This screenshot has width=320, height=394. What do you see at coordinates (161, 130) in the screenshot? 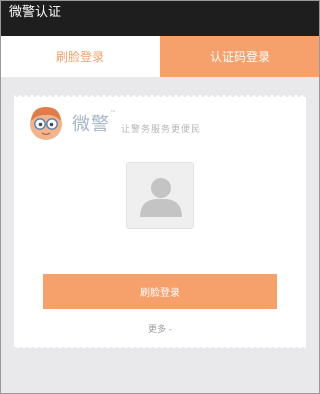
I see `slogan: 让警务服务更便民` at bounding box center [161, 130].